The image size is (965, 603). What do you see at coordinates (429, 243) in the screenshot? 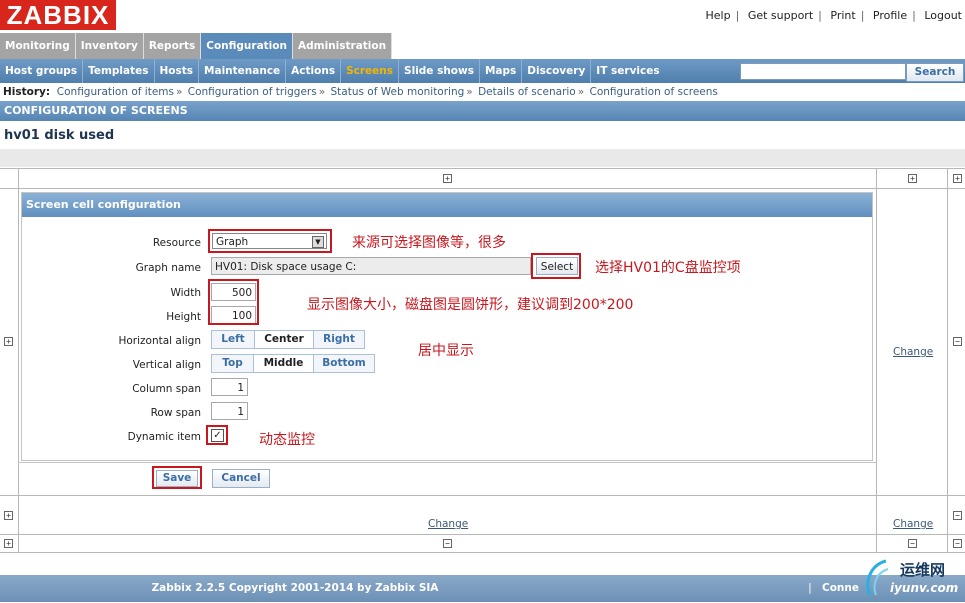
I see `annotation-resource: 来源可选择图像等，很多` at bounding box center [429, 243].